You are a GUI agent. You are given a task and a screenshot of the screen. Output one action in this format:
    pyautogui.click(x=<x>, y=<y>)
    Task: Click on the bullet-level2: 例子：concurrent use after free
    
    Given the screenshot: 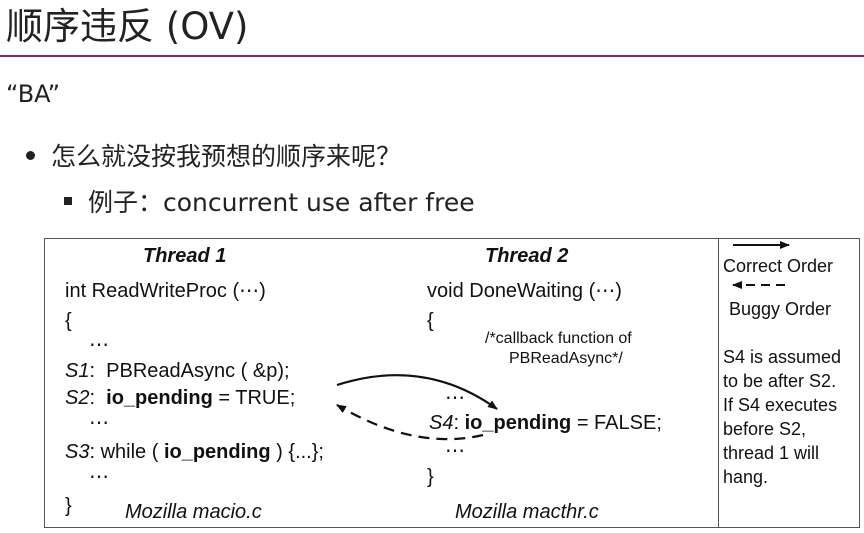 What is the action you would take?
    pyautogui.click(x=269, y=201)
    